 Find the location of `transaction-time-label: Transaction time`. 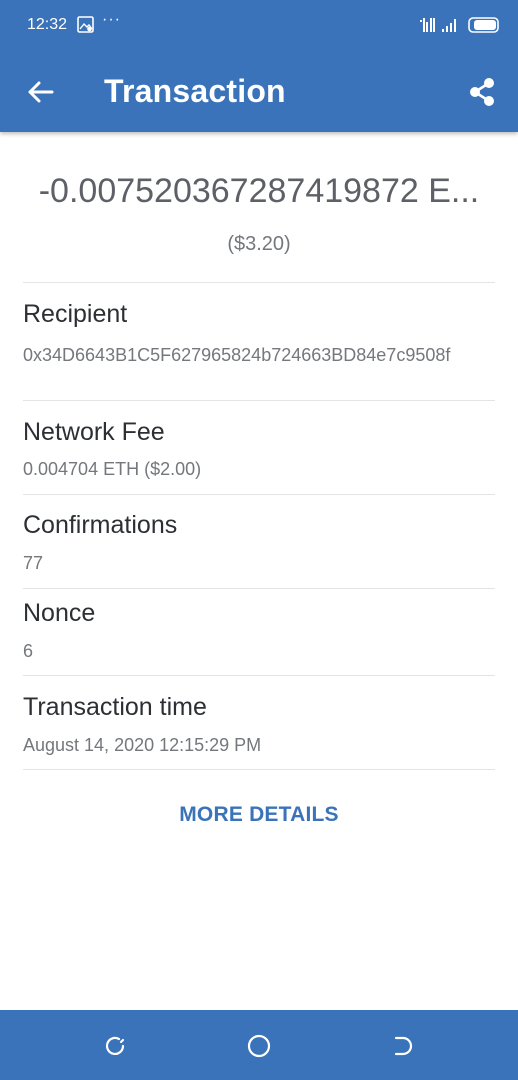

transaction-time-label: Transaction time is located at coordinates (115, 707).